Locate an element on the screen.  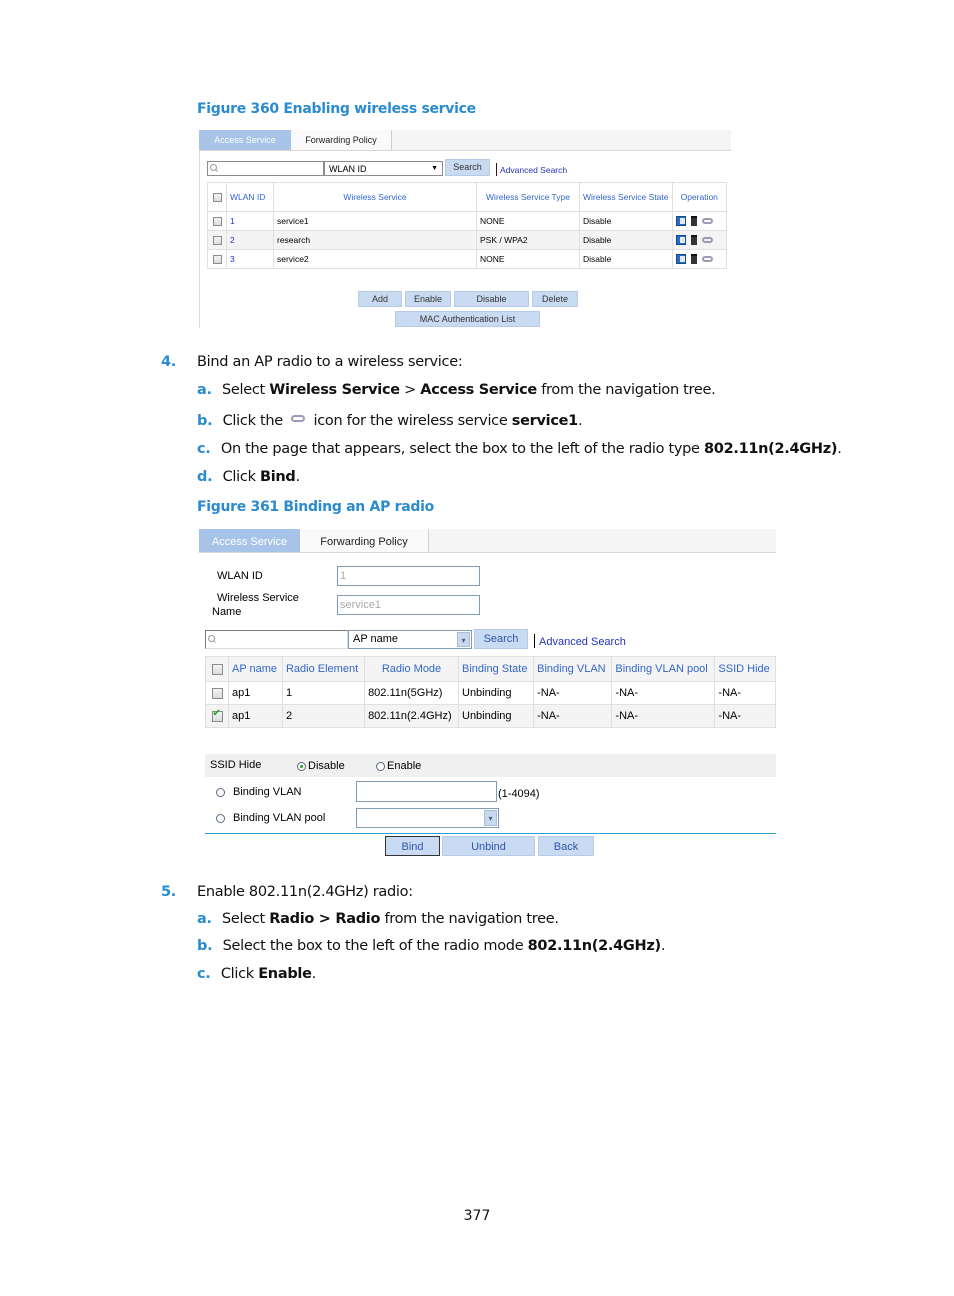
wlan-id-label: WLAN ID is located at coordinates (240, 576).